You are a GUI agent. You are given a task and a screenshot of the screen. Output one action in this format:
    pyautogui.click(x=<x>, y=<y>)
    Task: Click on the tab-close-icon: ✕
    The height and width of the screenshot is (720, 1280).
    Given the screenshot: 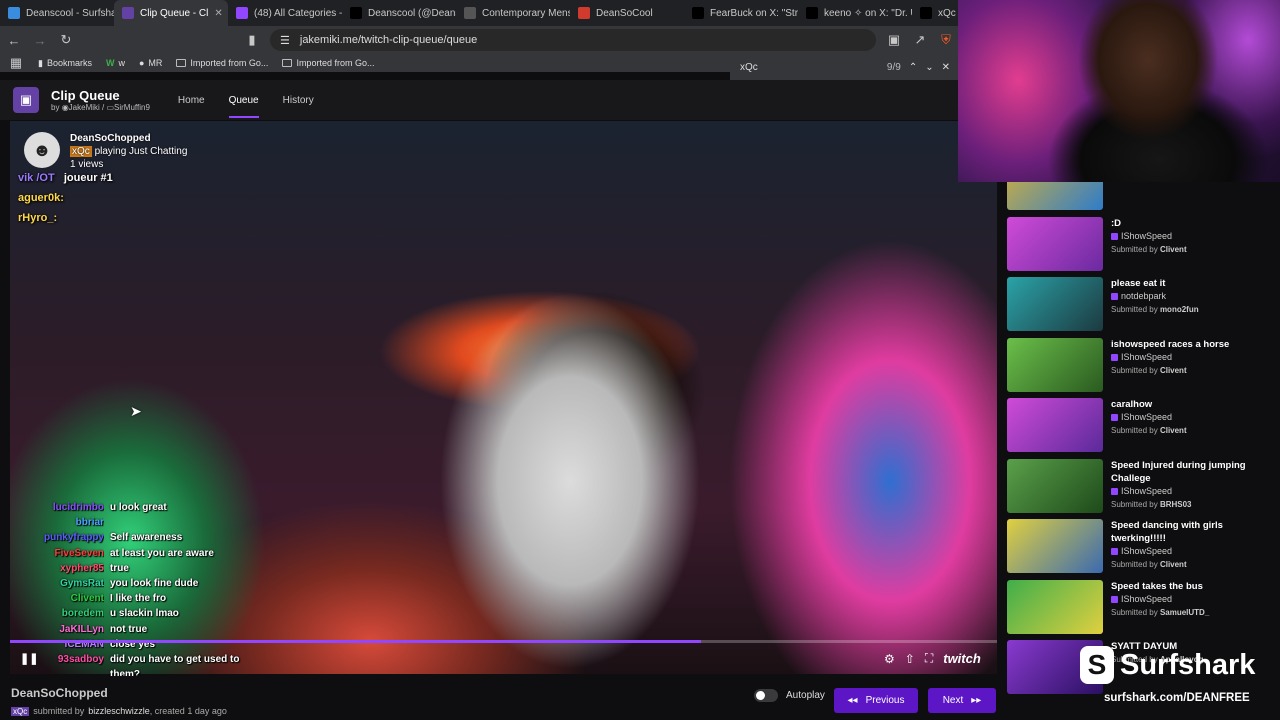 What is the action you would take?
    pyautogui.click(x=218, y=13)
    